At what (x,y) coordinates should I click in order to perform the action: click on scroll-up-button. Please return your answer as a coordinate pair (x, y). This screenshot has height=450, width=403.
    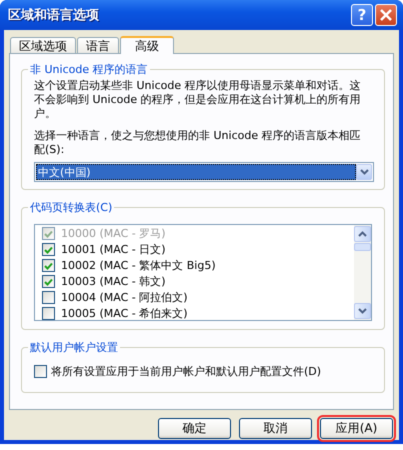
    Looking at the image, I should click on (362, 234).